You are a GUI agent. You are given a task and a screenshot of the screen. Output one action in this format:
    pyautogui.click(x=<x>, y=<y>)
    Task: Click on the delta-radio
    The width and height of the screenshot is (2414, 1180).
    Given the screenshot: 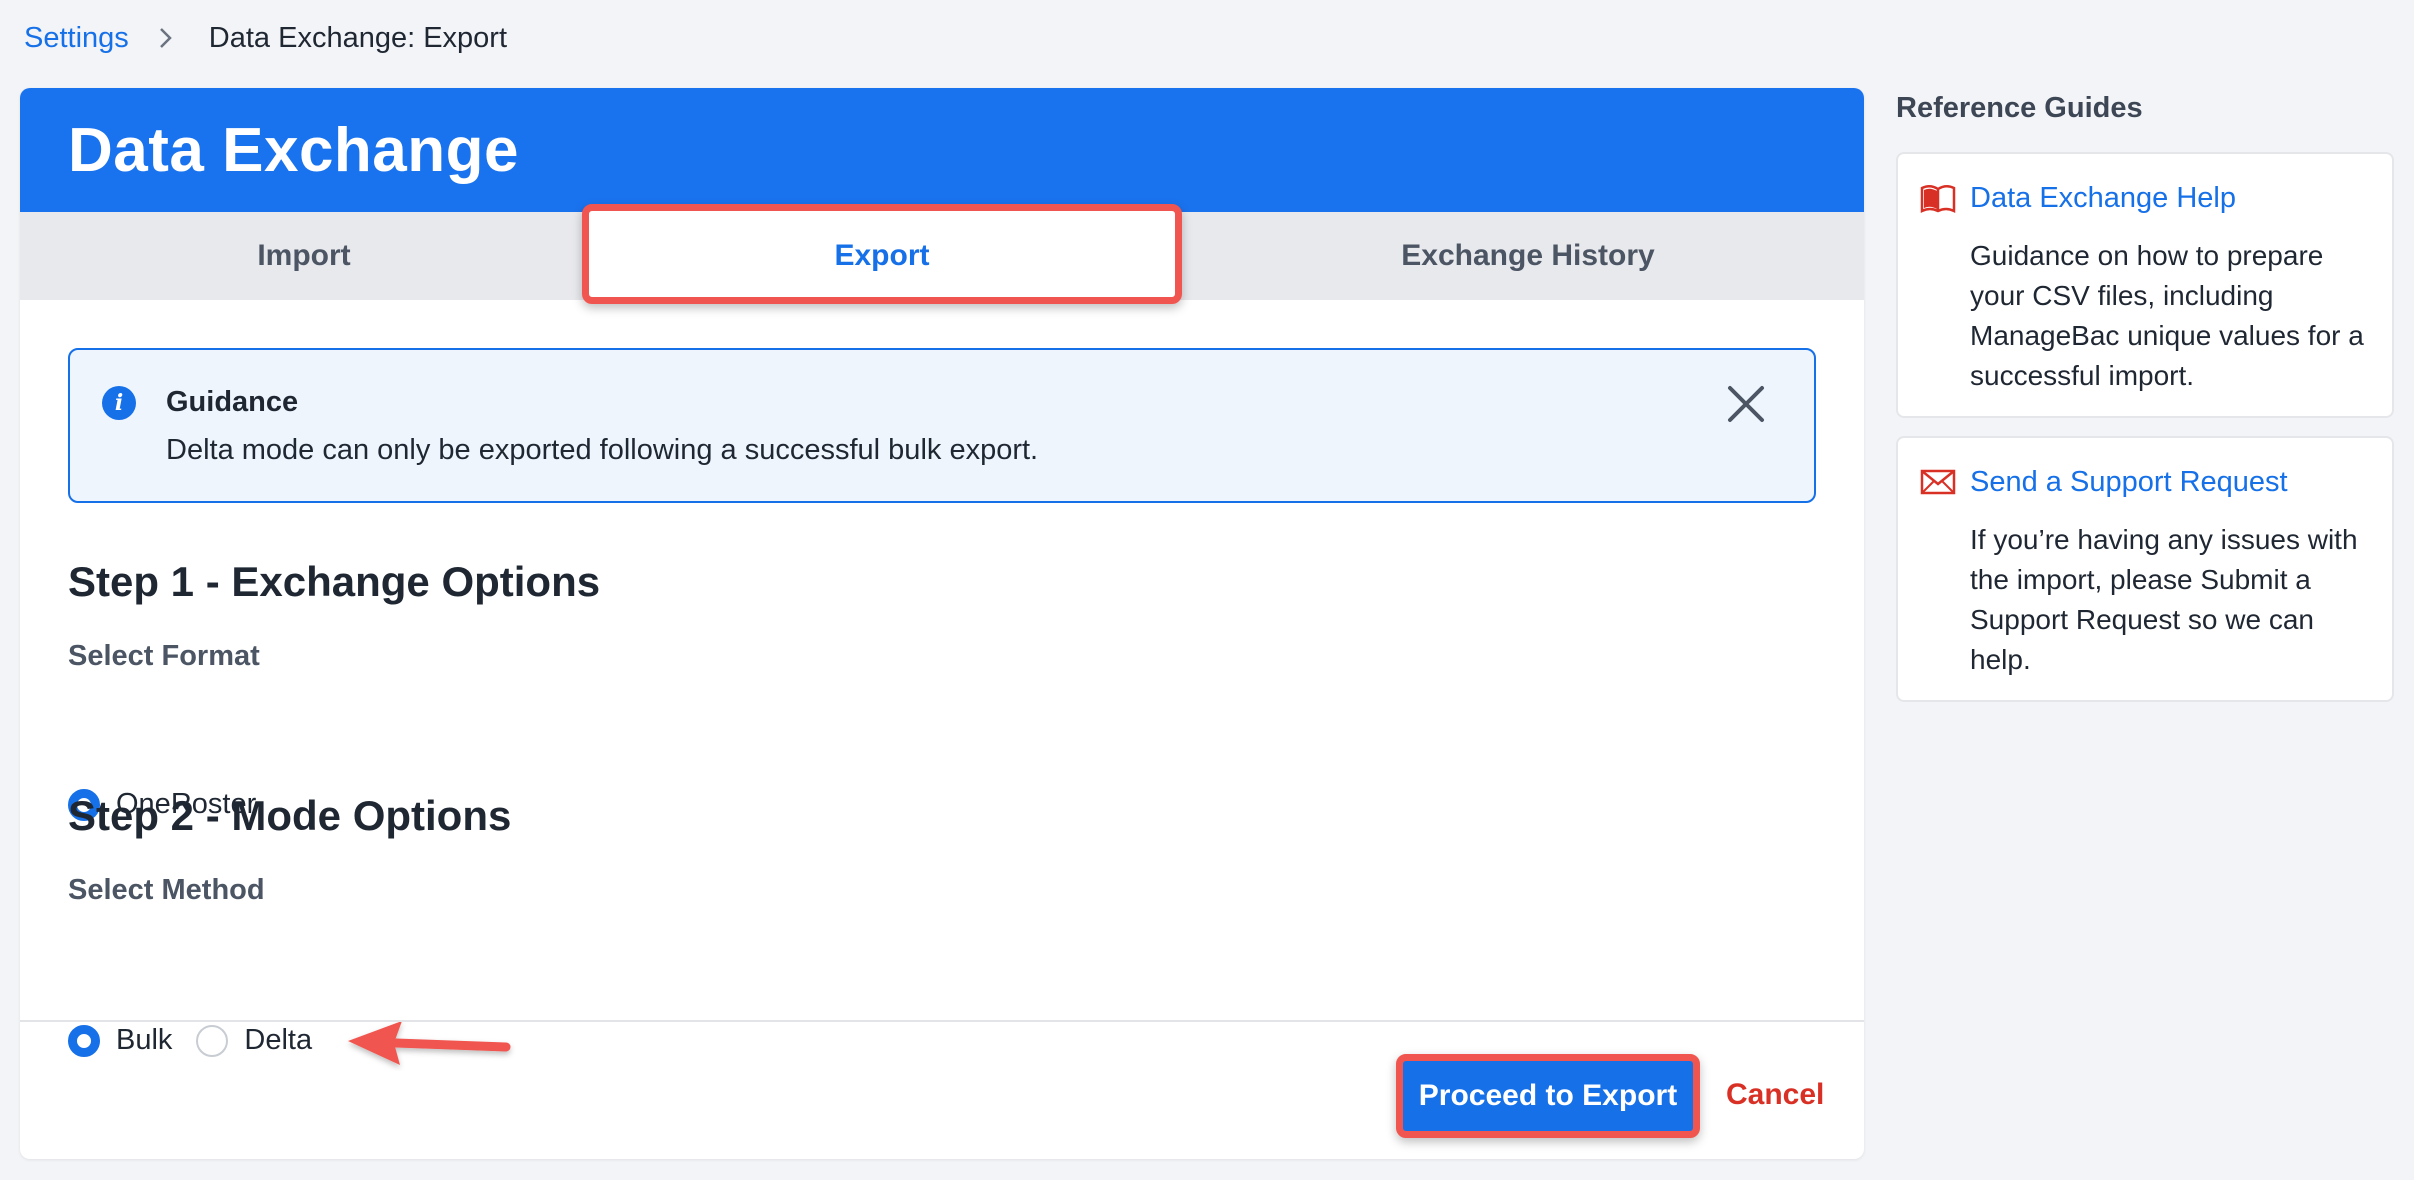 What is the action you would take?
    pyautogui.click(x=212, y=1040)
    